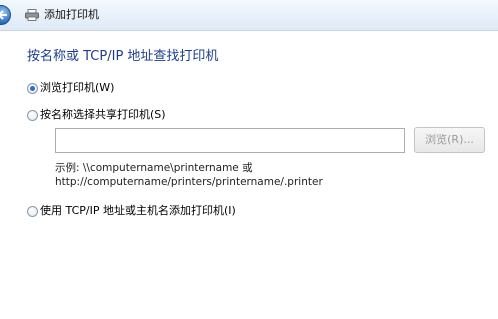 This screenshot has width=498, height=319. Describe the element at coordinates (32, 88) in the screenshot. I see `radio-browse-printers` at that location.